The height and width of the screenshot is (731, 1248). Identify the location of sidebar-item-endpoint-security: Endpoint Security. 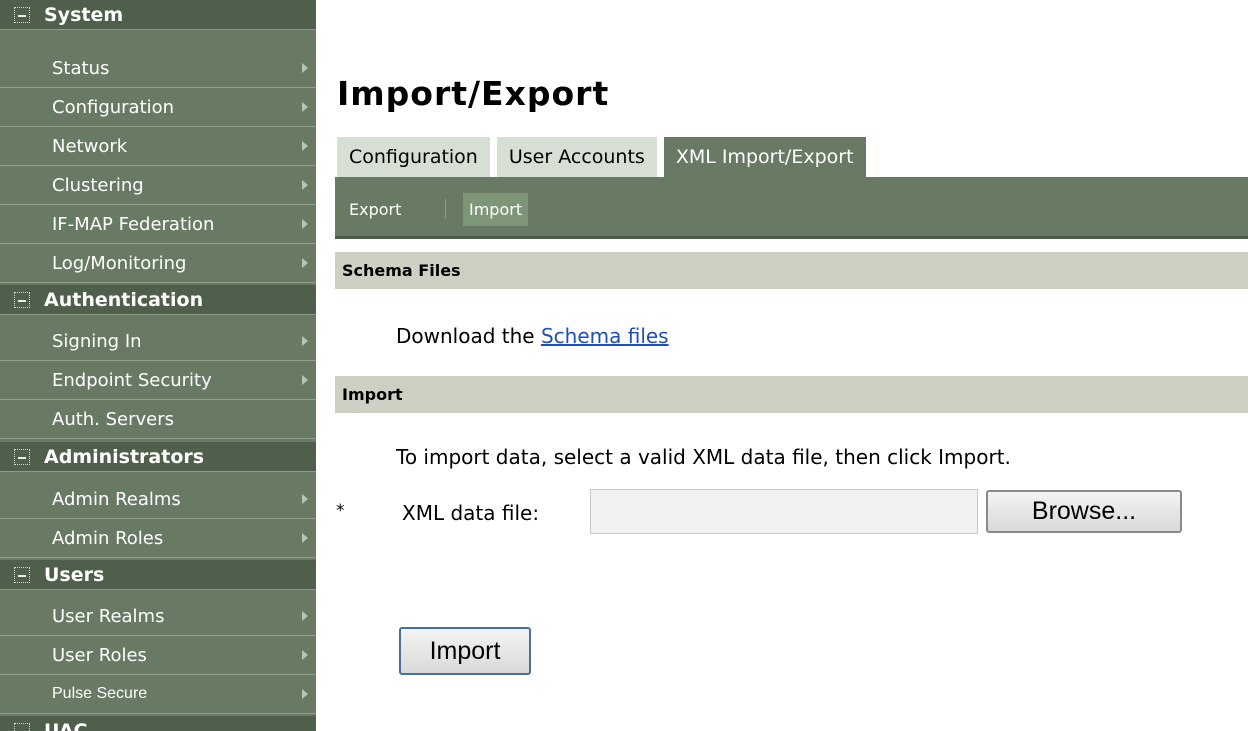
(158, 380).